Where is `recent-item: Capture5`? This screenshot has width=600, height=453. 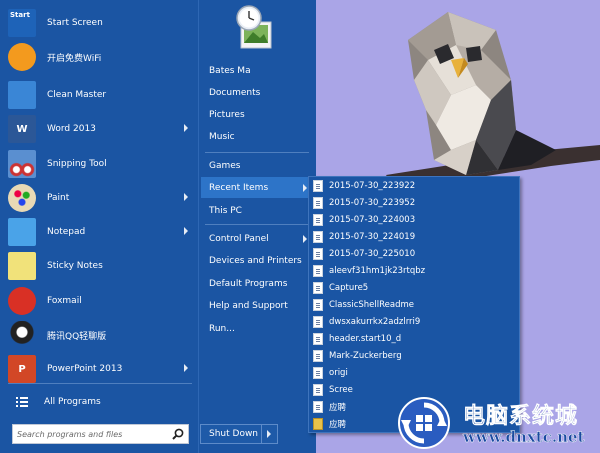 recent-item: Capture5 is located at coordinates (415, 287).